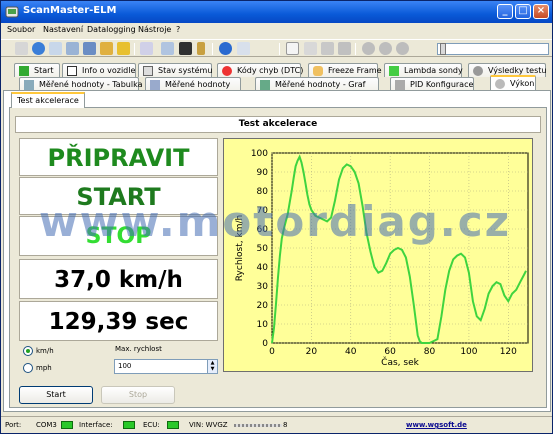 This screenshot has height=434, width=553. I want to click on time-readout: 129,39 sec, so click(118, 321).